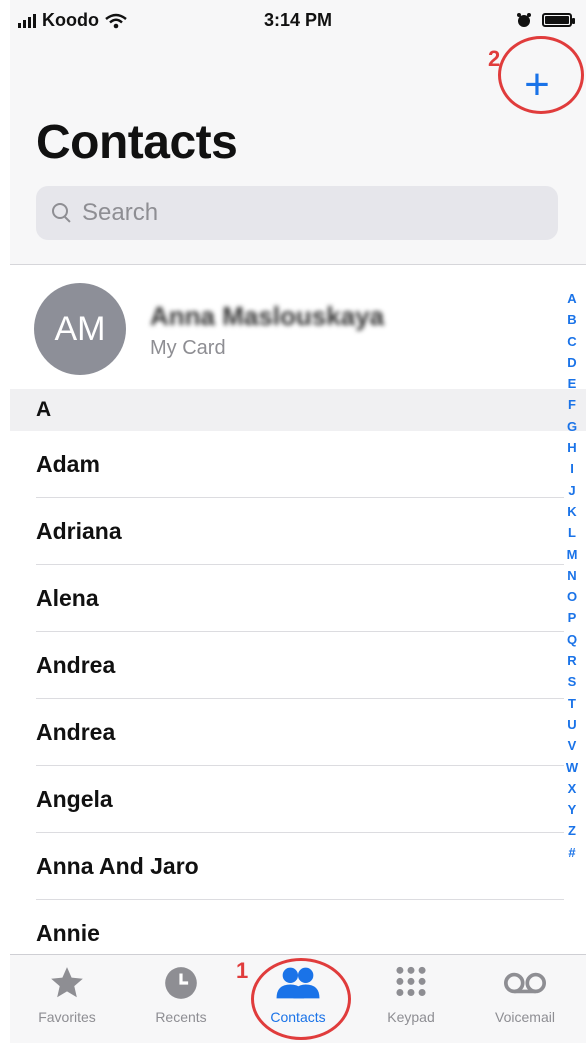 The image size is (588, 1043). Describe the element at coordinates (572, 383) in the screenshot. I see `index-letter: E` at that location.